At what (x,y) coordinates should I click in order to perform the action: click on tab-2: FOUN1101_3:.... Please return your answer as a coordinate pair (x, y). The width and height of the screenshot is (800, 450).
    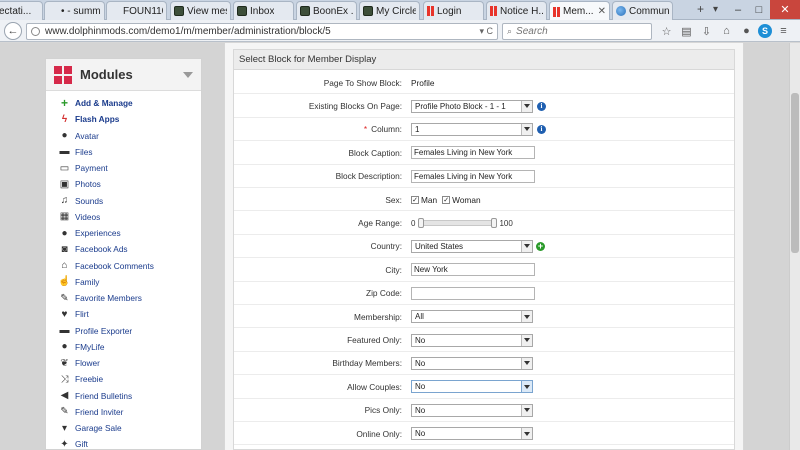
    Looking at the image, I should click on (136, 10).